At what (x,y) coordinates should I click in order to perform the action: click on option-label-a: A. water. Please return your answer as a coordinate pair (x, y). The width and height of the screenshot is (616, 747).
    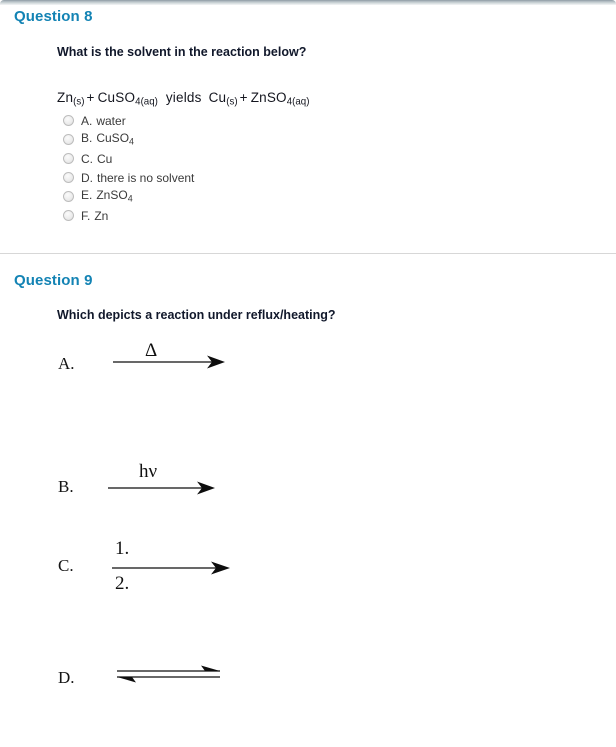
    Looking at the image, I should click on (103, 121).